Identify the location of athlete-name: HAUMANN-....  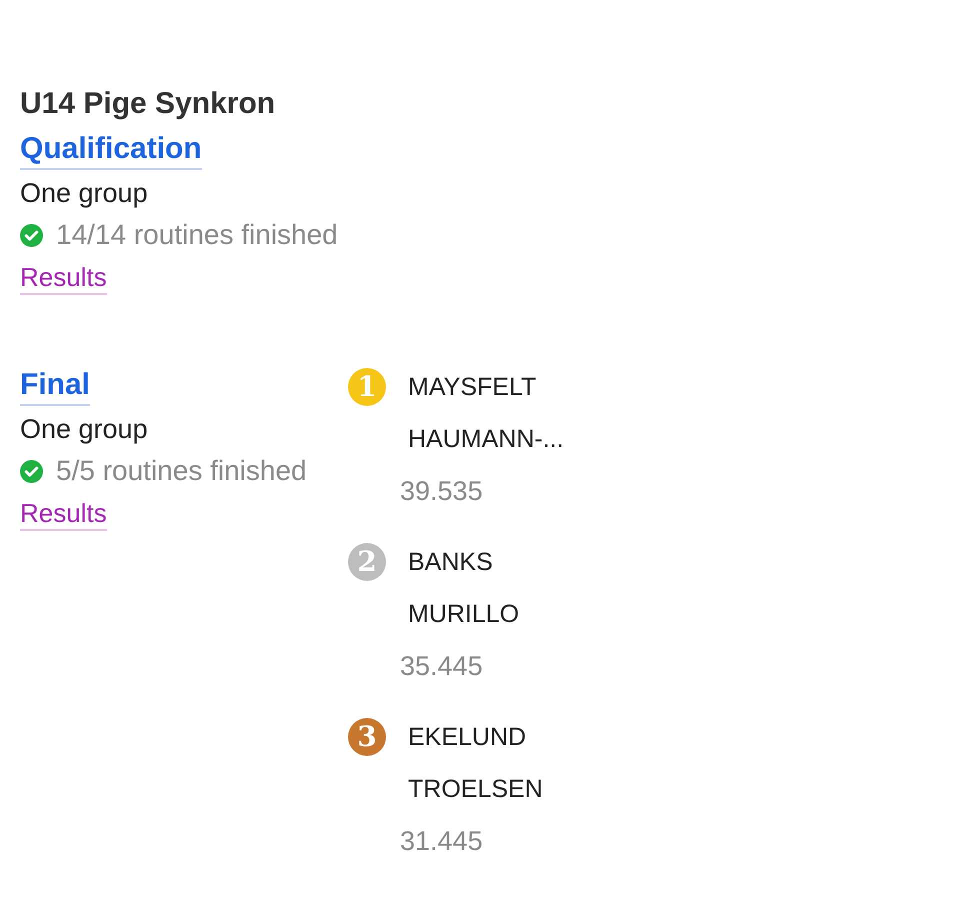
(486, 439).